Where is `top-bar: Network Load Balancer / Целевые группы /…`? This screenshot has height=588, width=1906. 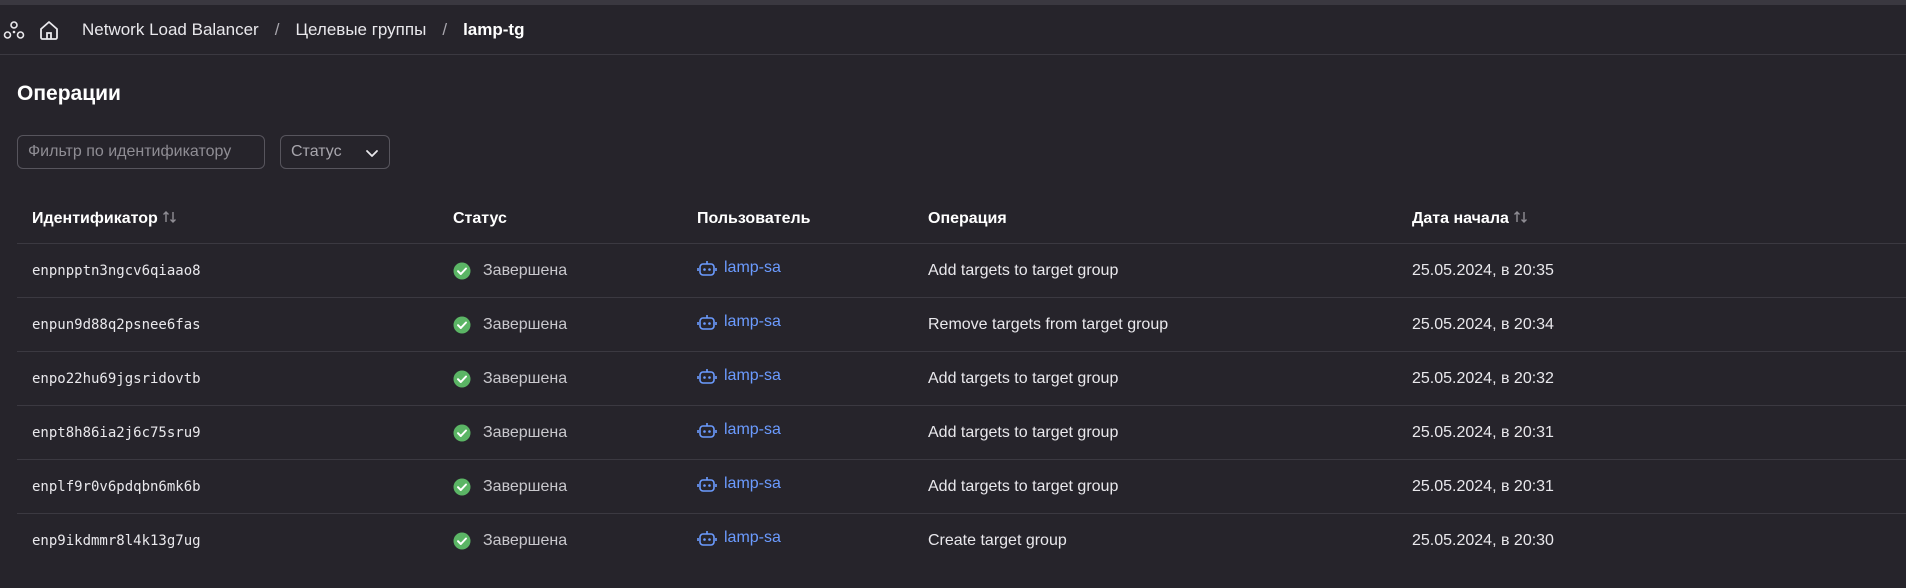 top-bar: Network Load Balancer / Целевые группы /… is located at coordinates (953, 30).